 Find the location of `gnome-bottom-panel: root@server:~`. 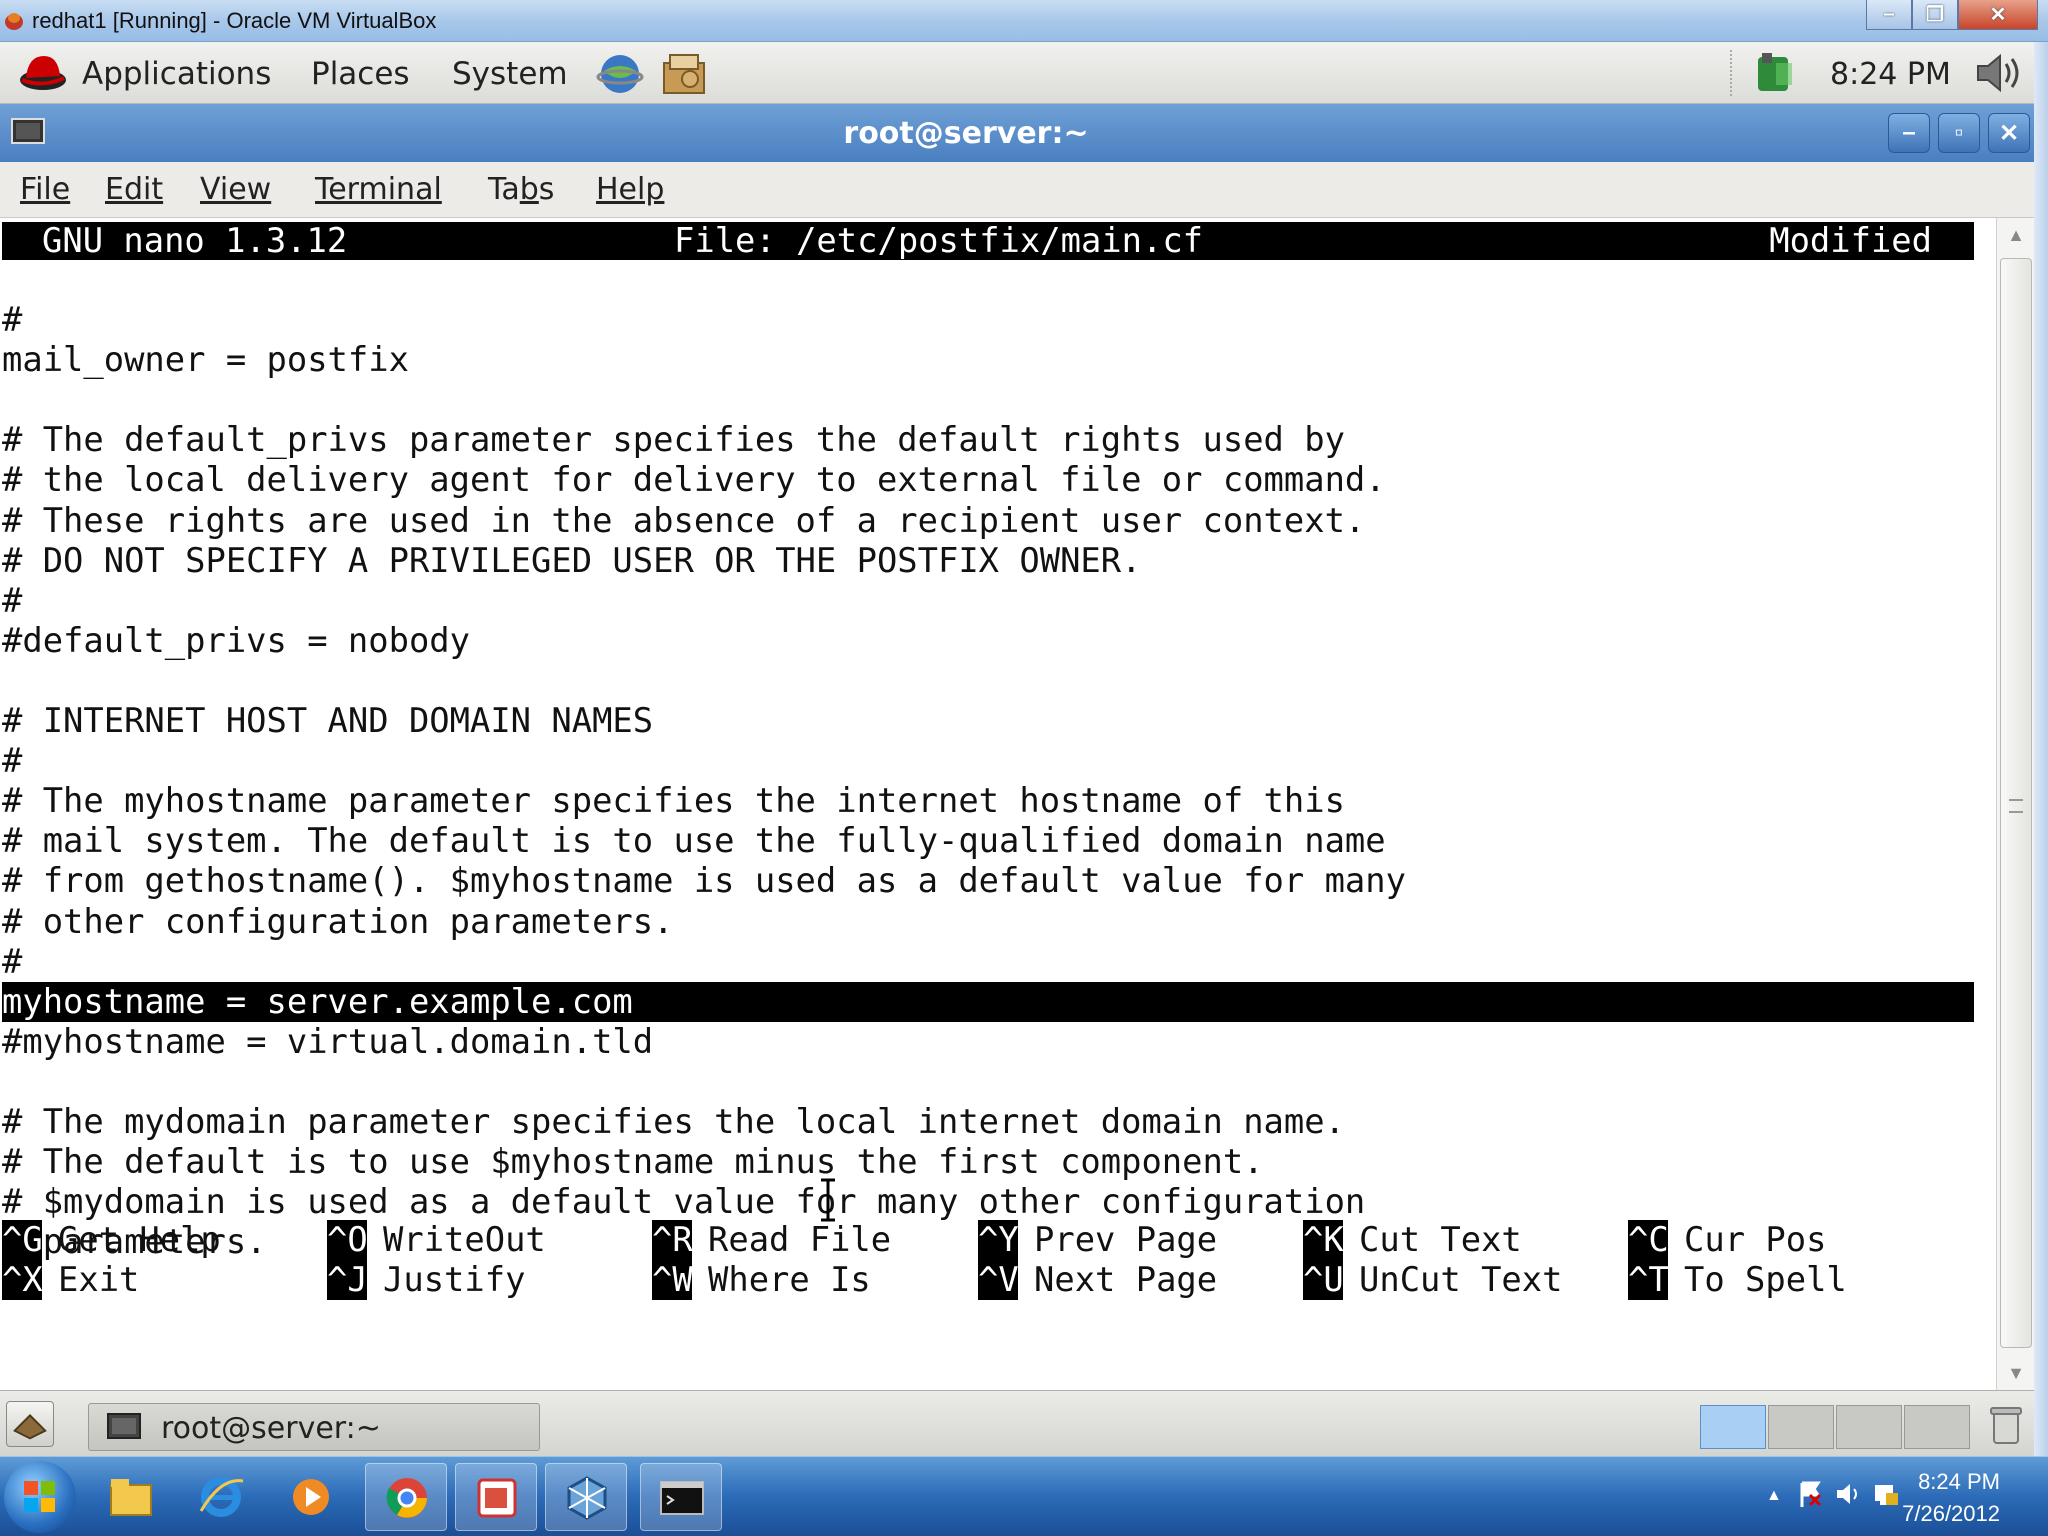

gnome-bottom-panel: root@server:~ is located at coordinates (1017, 1423).